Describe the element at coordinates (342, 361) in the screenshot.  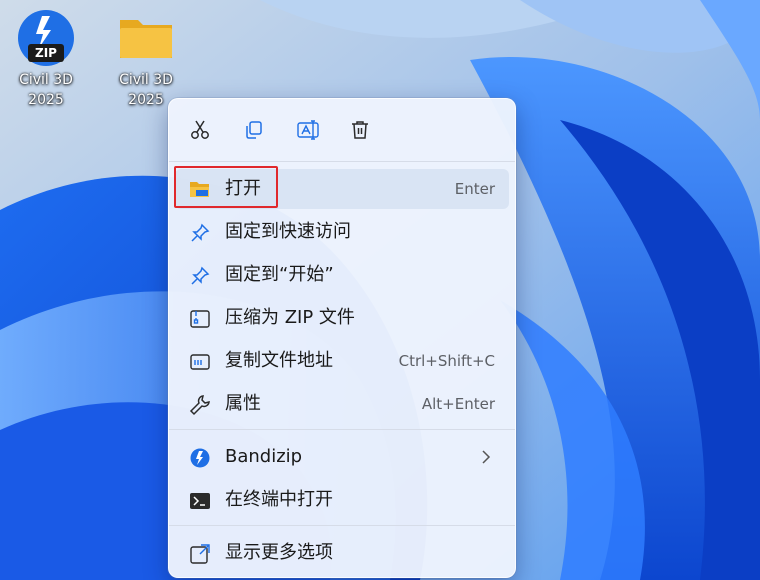
I see `menu-item-copy-path: 复制文件地址 Ctrl+Shift+C` at that location.